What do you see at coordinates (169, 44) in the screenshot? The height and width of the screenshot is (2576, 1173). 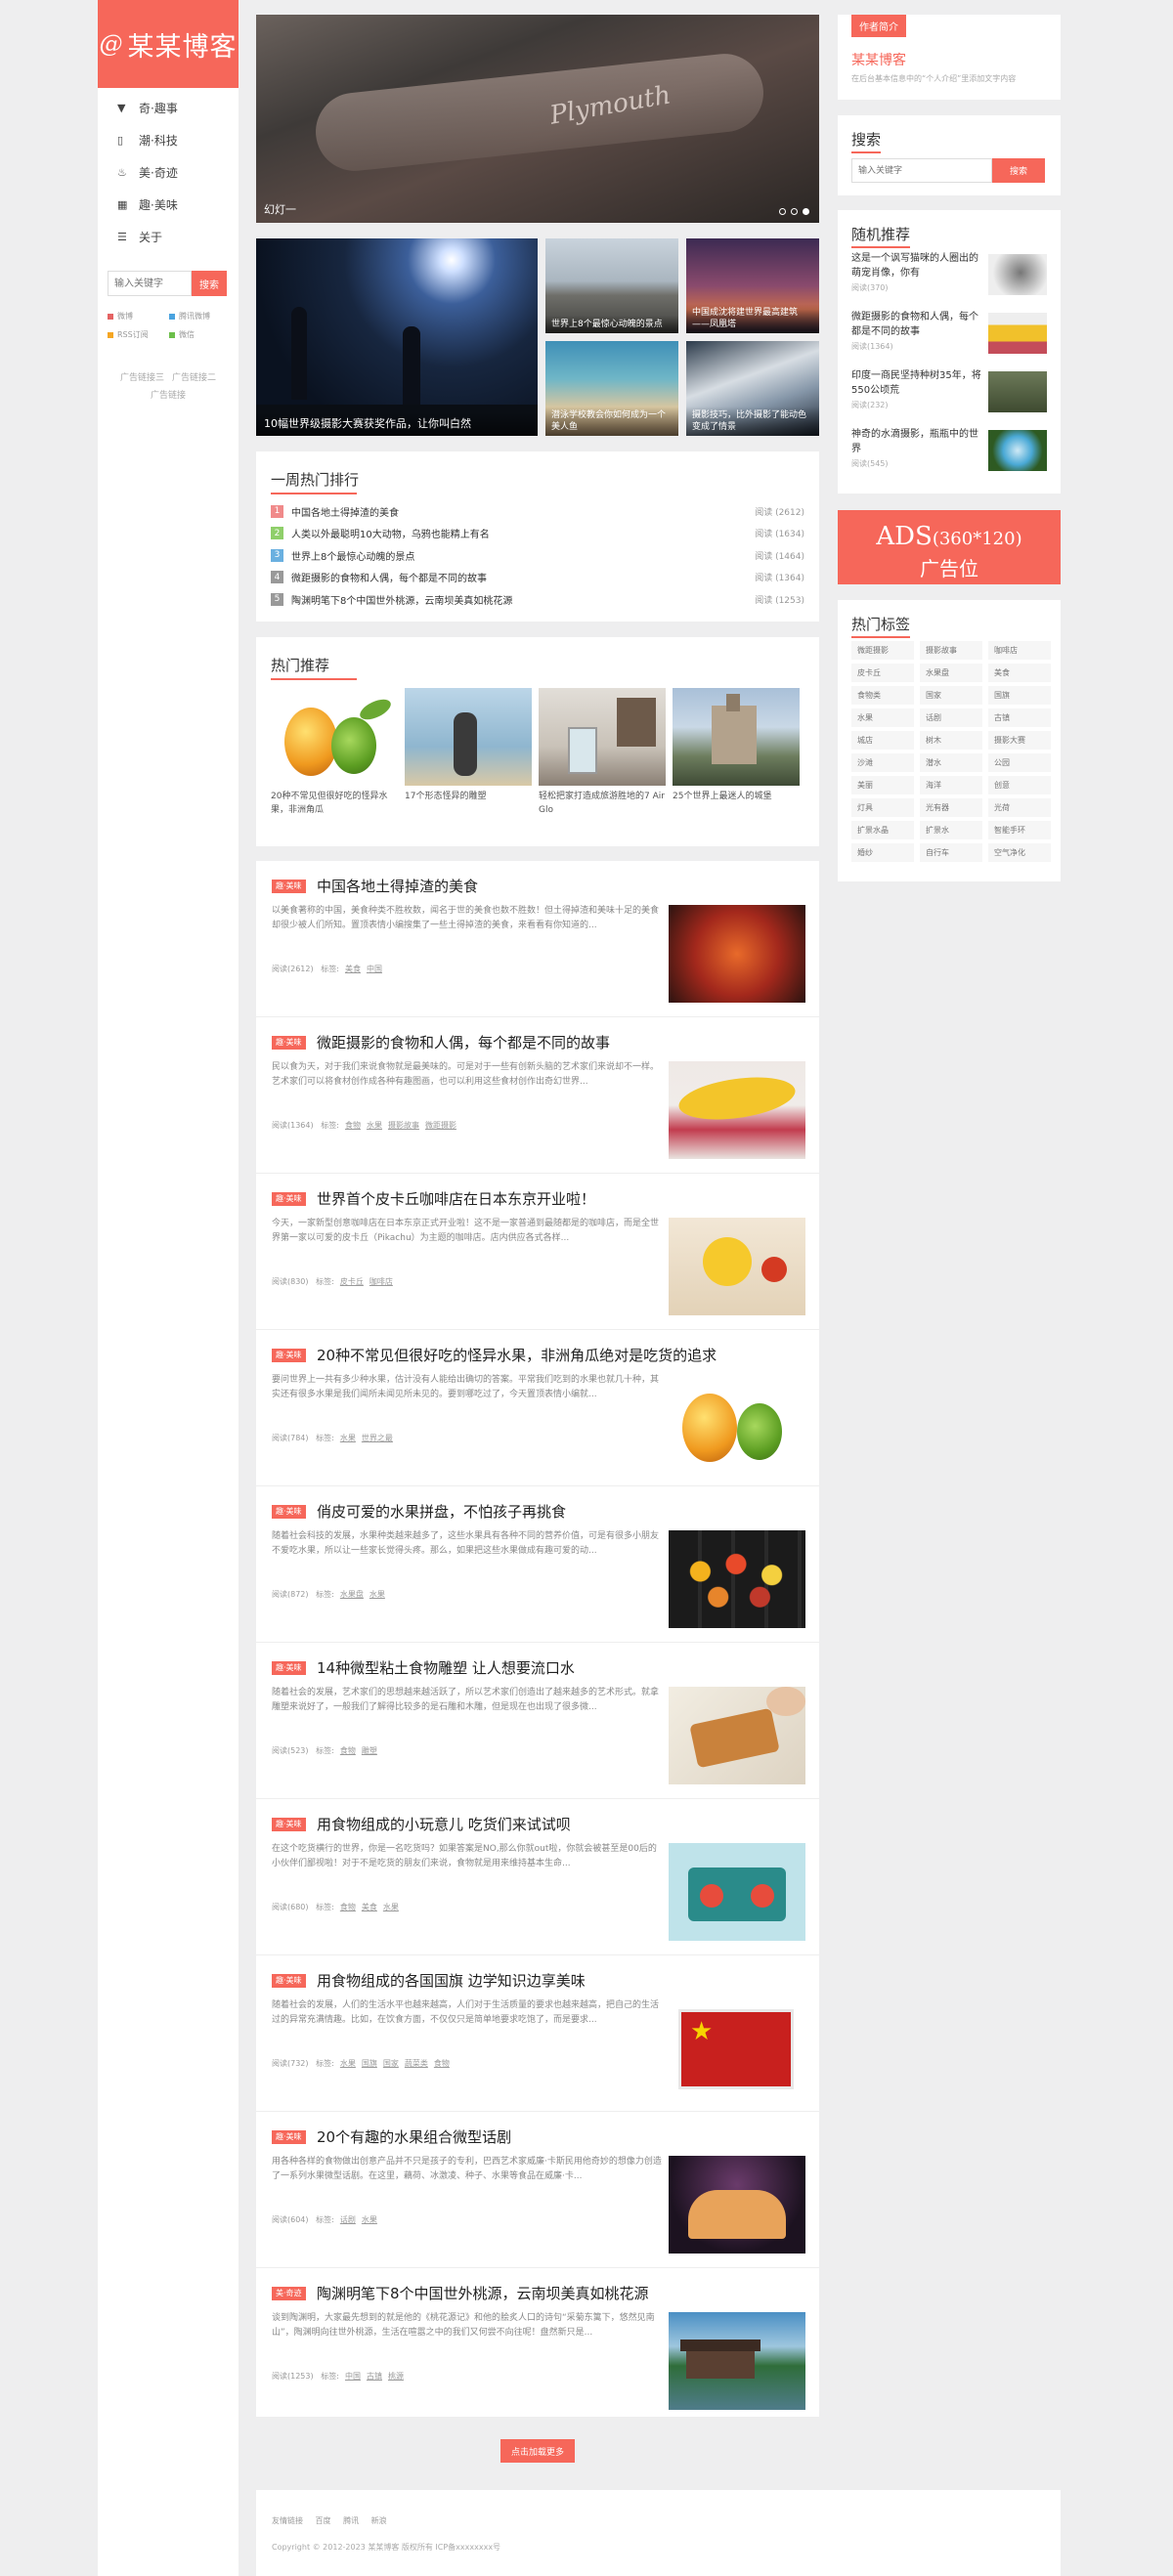 I see `site-logo: @ 某某博客` at bounding box center [169, 44].